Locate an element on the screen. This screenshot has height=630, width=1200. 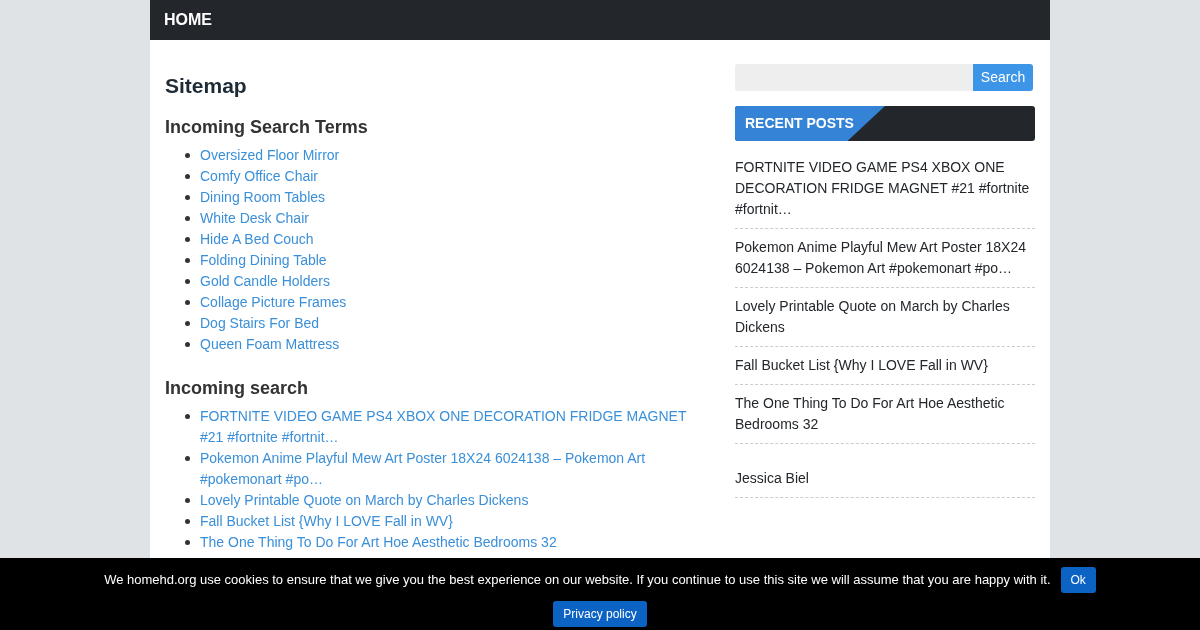
sitemap-link: Lovely Printable Quote on March by Charles Dickens is located at coordinates (364, 500).